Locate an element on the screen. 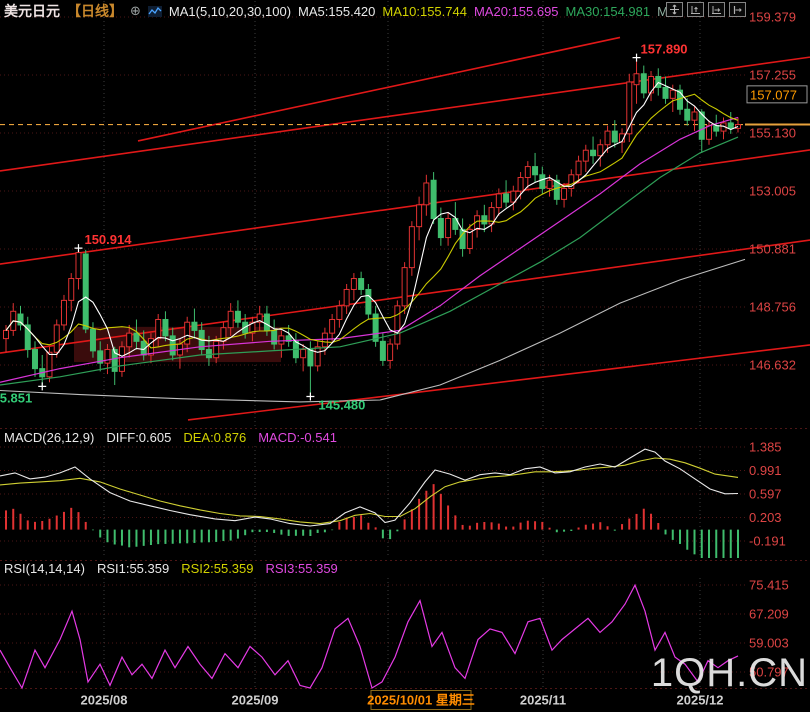 The image size is (810, 712). svg-text: 0.203 is located at coordinates (765, 517).